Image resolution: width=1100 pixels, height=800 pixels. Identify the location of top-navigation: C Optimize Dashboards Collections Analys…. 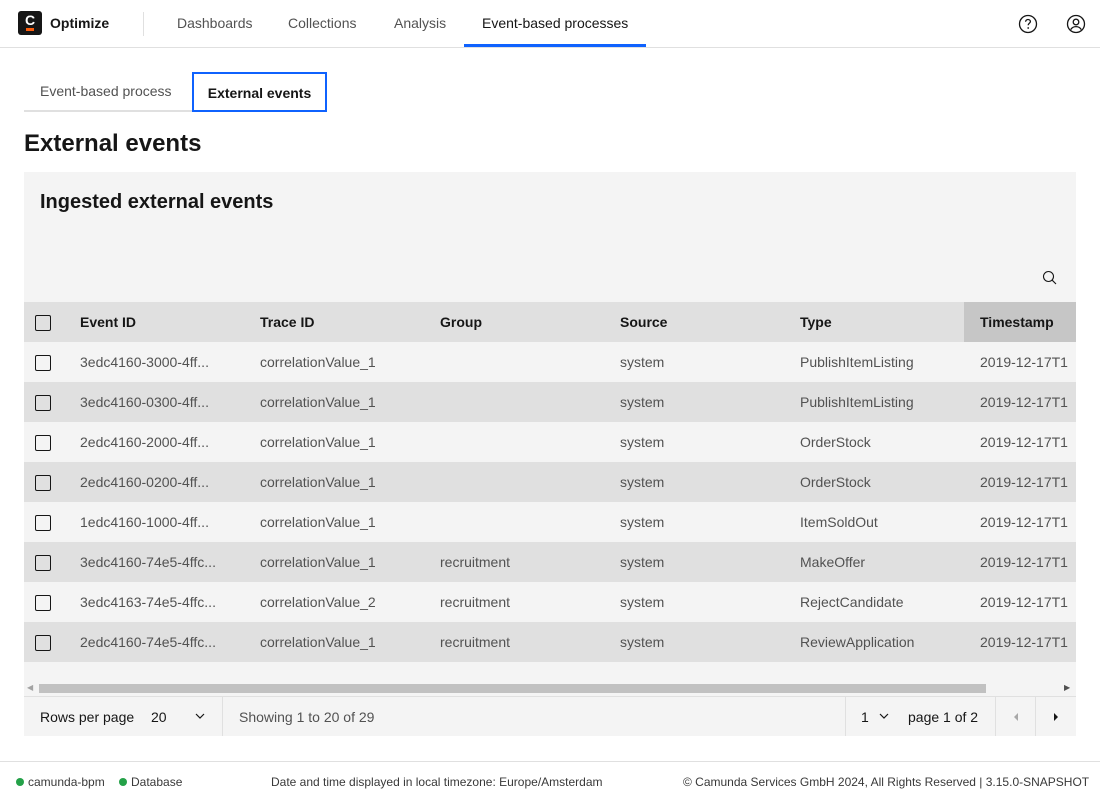
(550, 24).